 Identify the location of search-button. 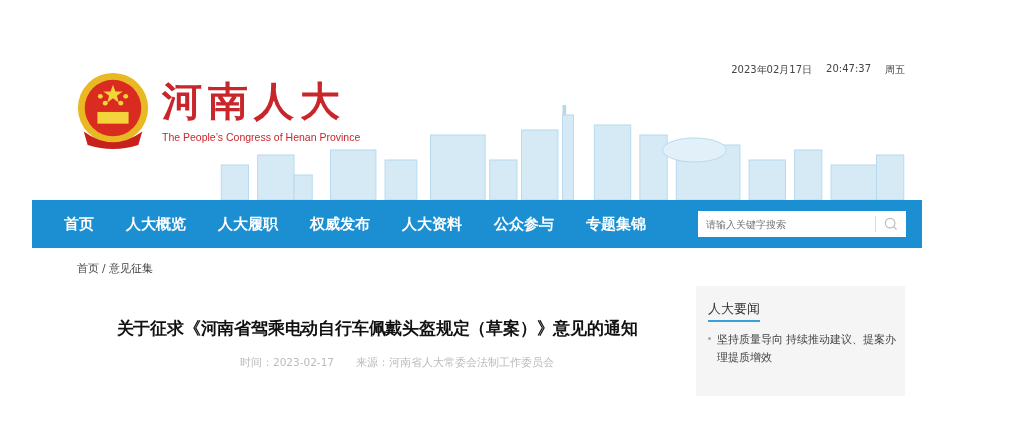
(890, 224).